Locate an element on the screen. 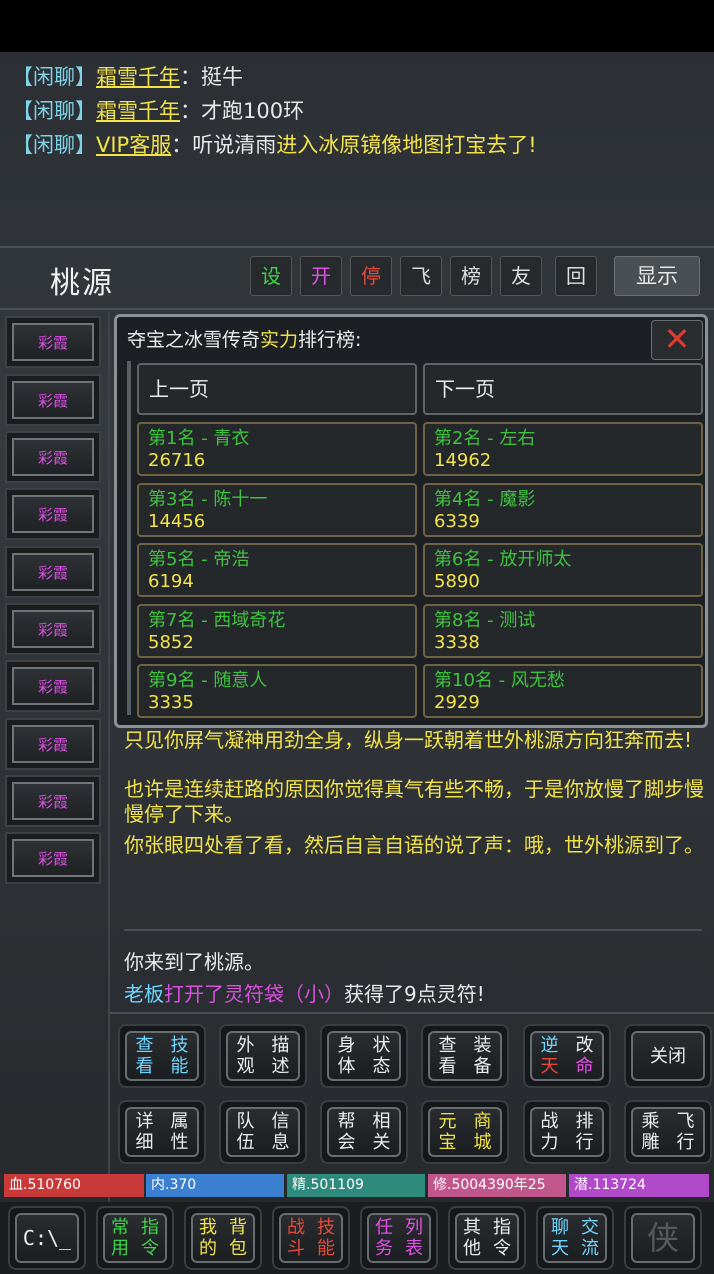  loot-result: 获得了9点灵符! is located at coordinates (414, 994).